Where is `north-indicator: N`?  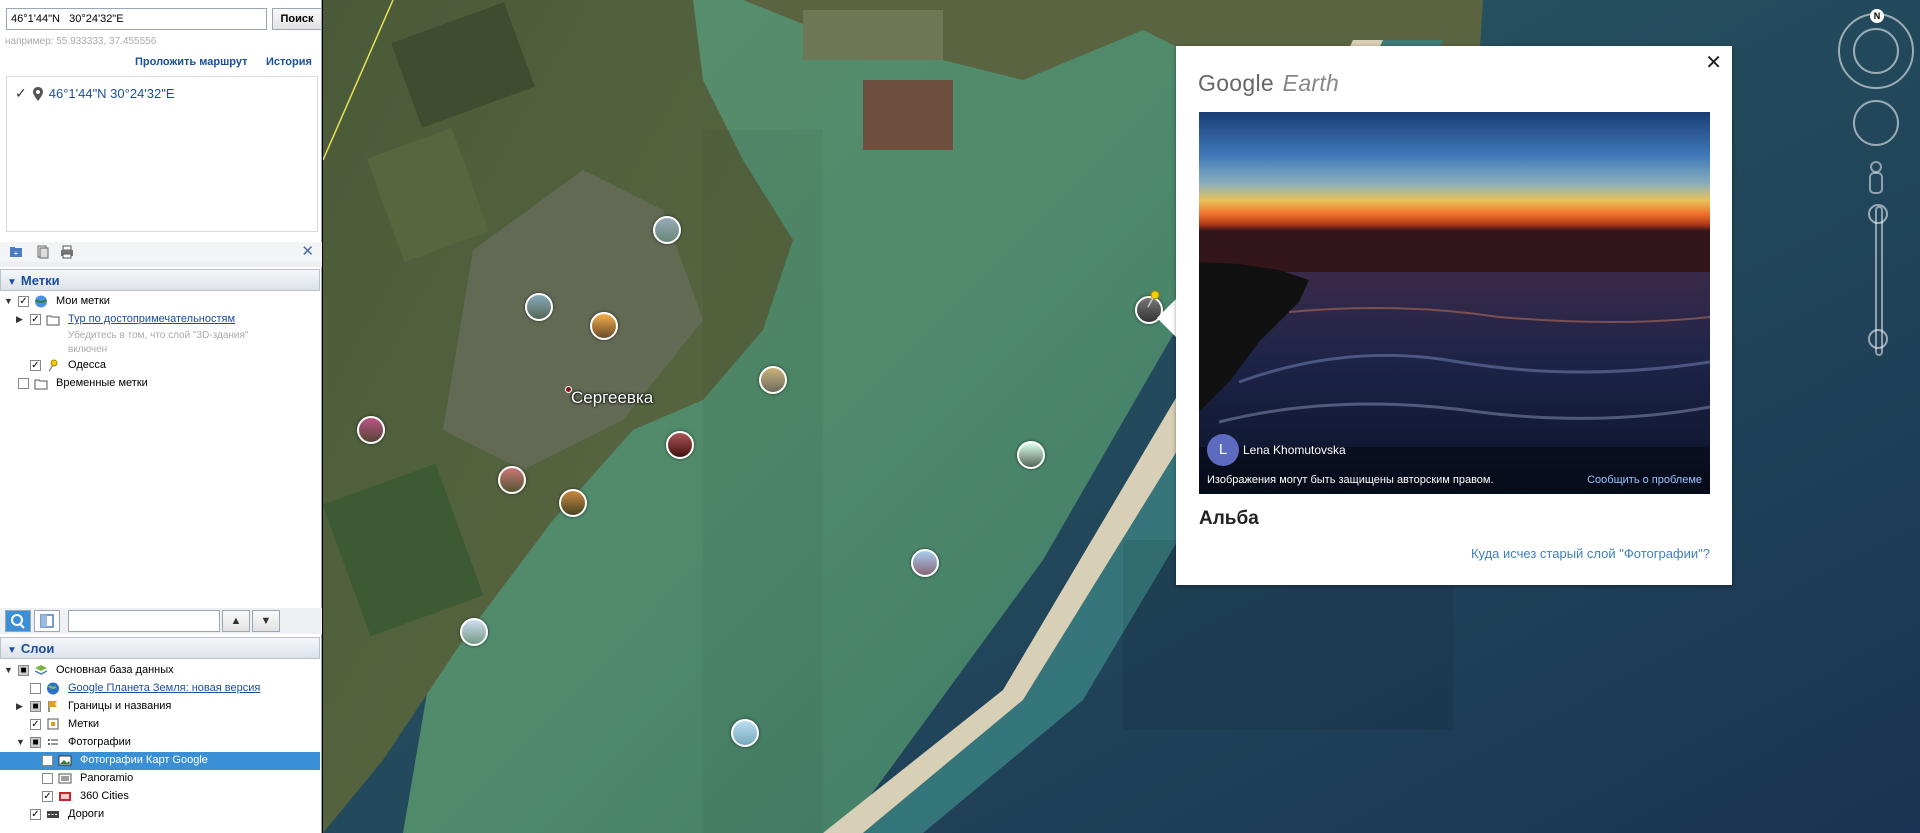
north-indicator: N is located at coordinates (1877, 16).